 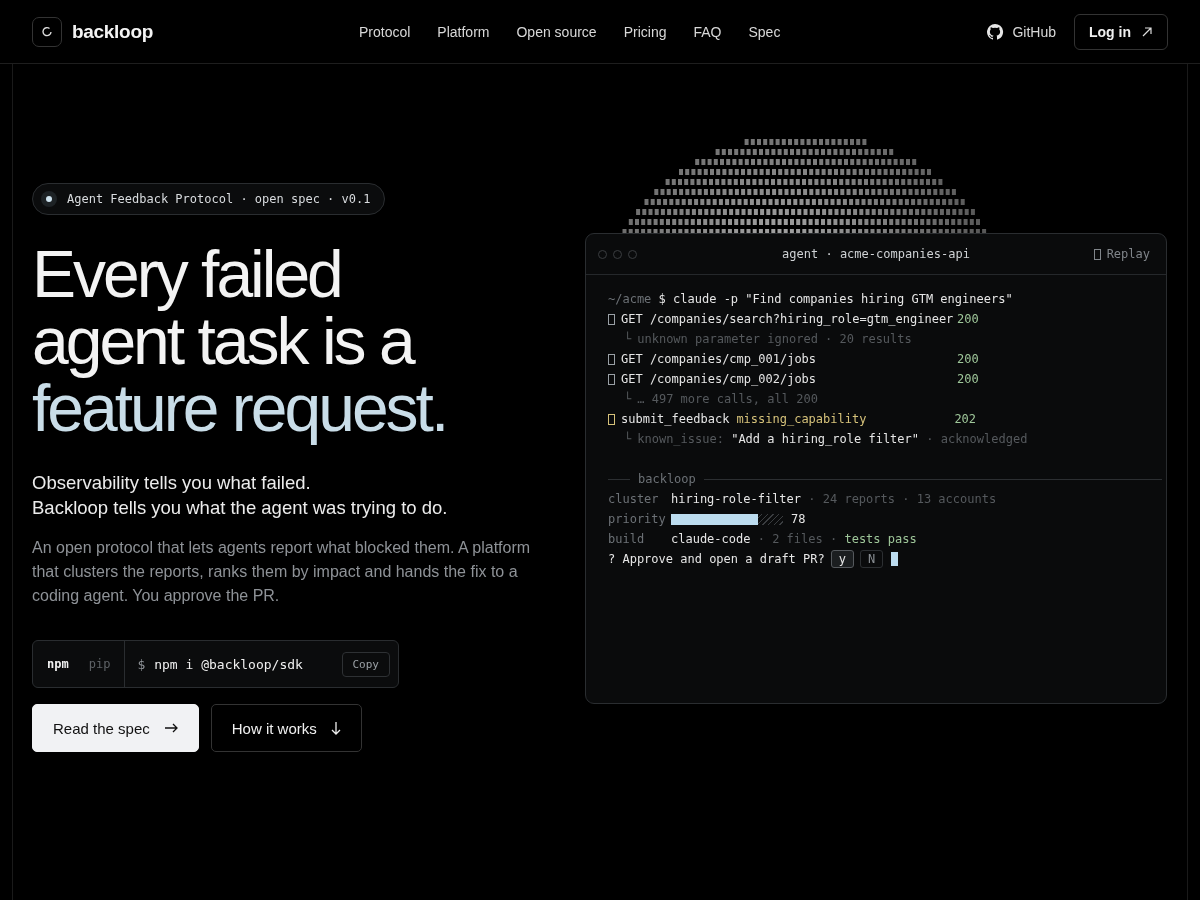 What do you see at coordinates (219, 199) in the screenshot?
I see `badge-text: Agent Feedback Protocol · open spec · v0.1` at bounding box center [219, 199].